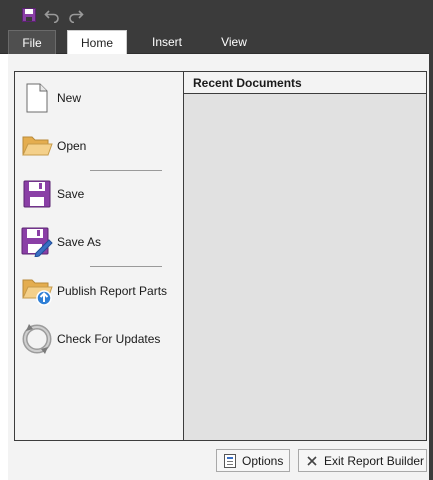 The image size is (433, 480). I want to click on exit-report-builder-button: Exit Report Builder, so click(362, 460).